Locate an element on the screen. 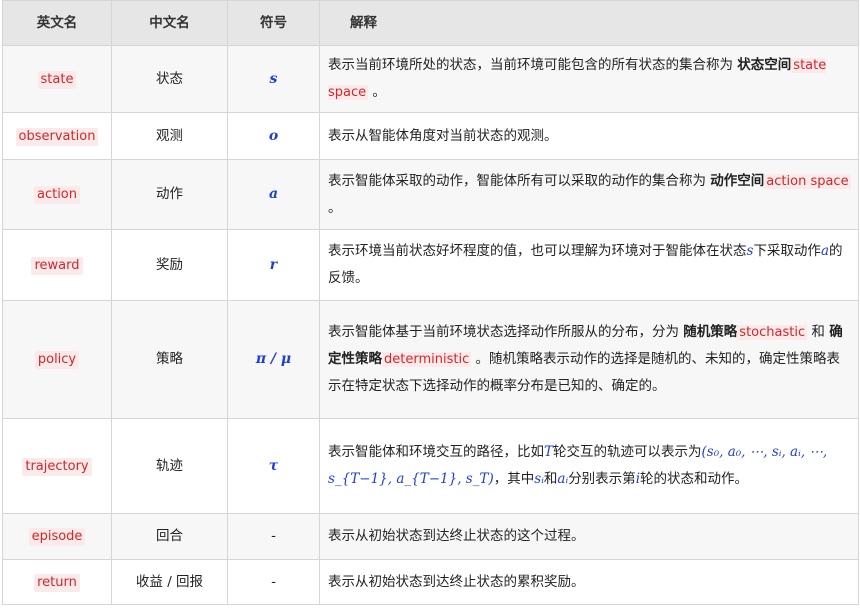  english-term: policy is located at coordinates (57, 360).